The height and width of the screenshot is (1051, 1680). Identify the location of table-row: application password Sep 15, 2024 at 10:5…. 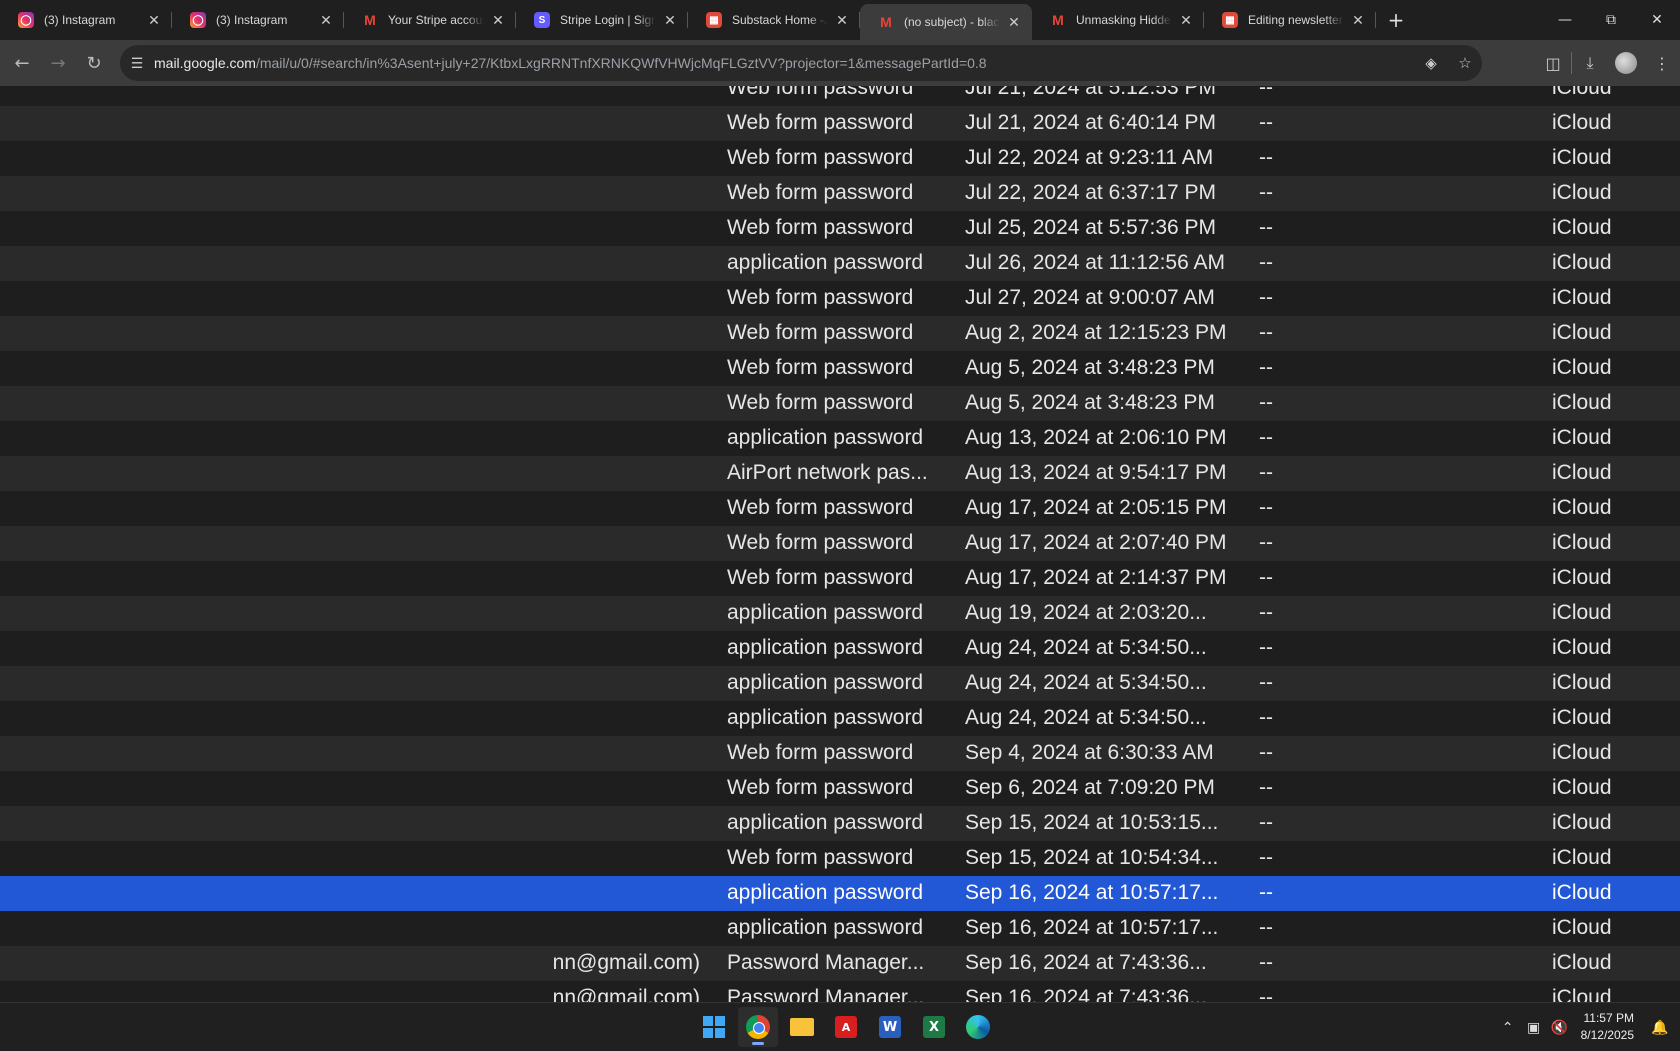
(840, 823).